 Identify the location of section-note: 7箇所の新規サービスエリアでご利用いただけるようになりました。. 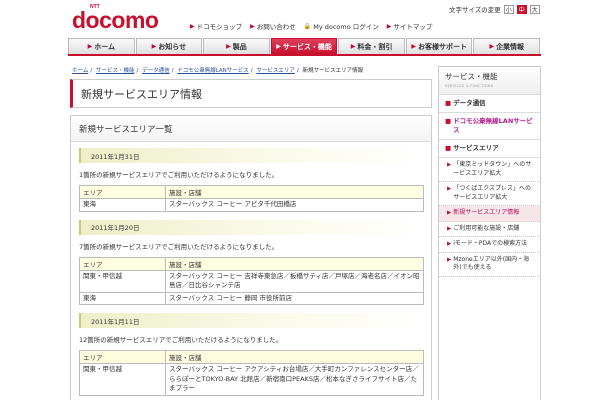
(179, 246).